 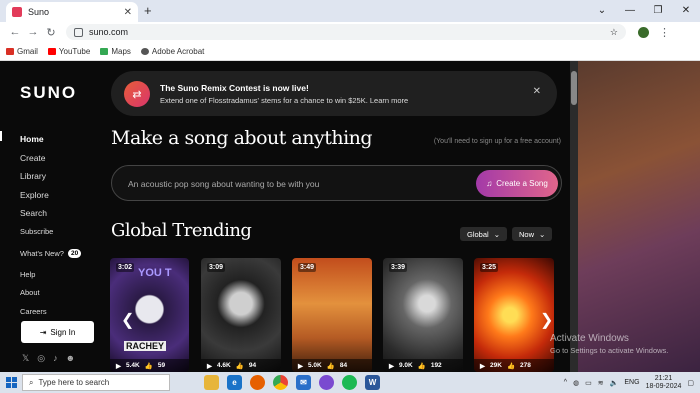 What do you see at coordinates (489, 183) in the screenshot?
I see `music-note-icon: ♫` at bounding box center [489, 183].